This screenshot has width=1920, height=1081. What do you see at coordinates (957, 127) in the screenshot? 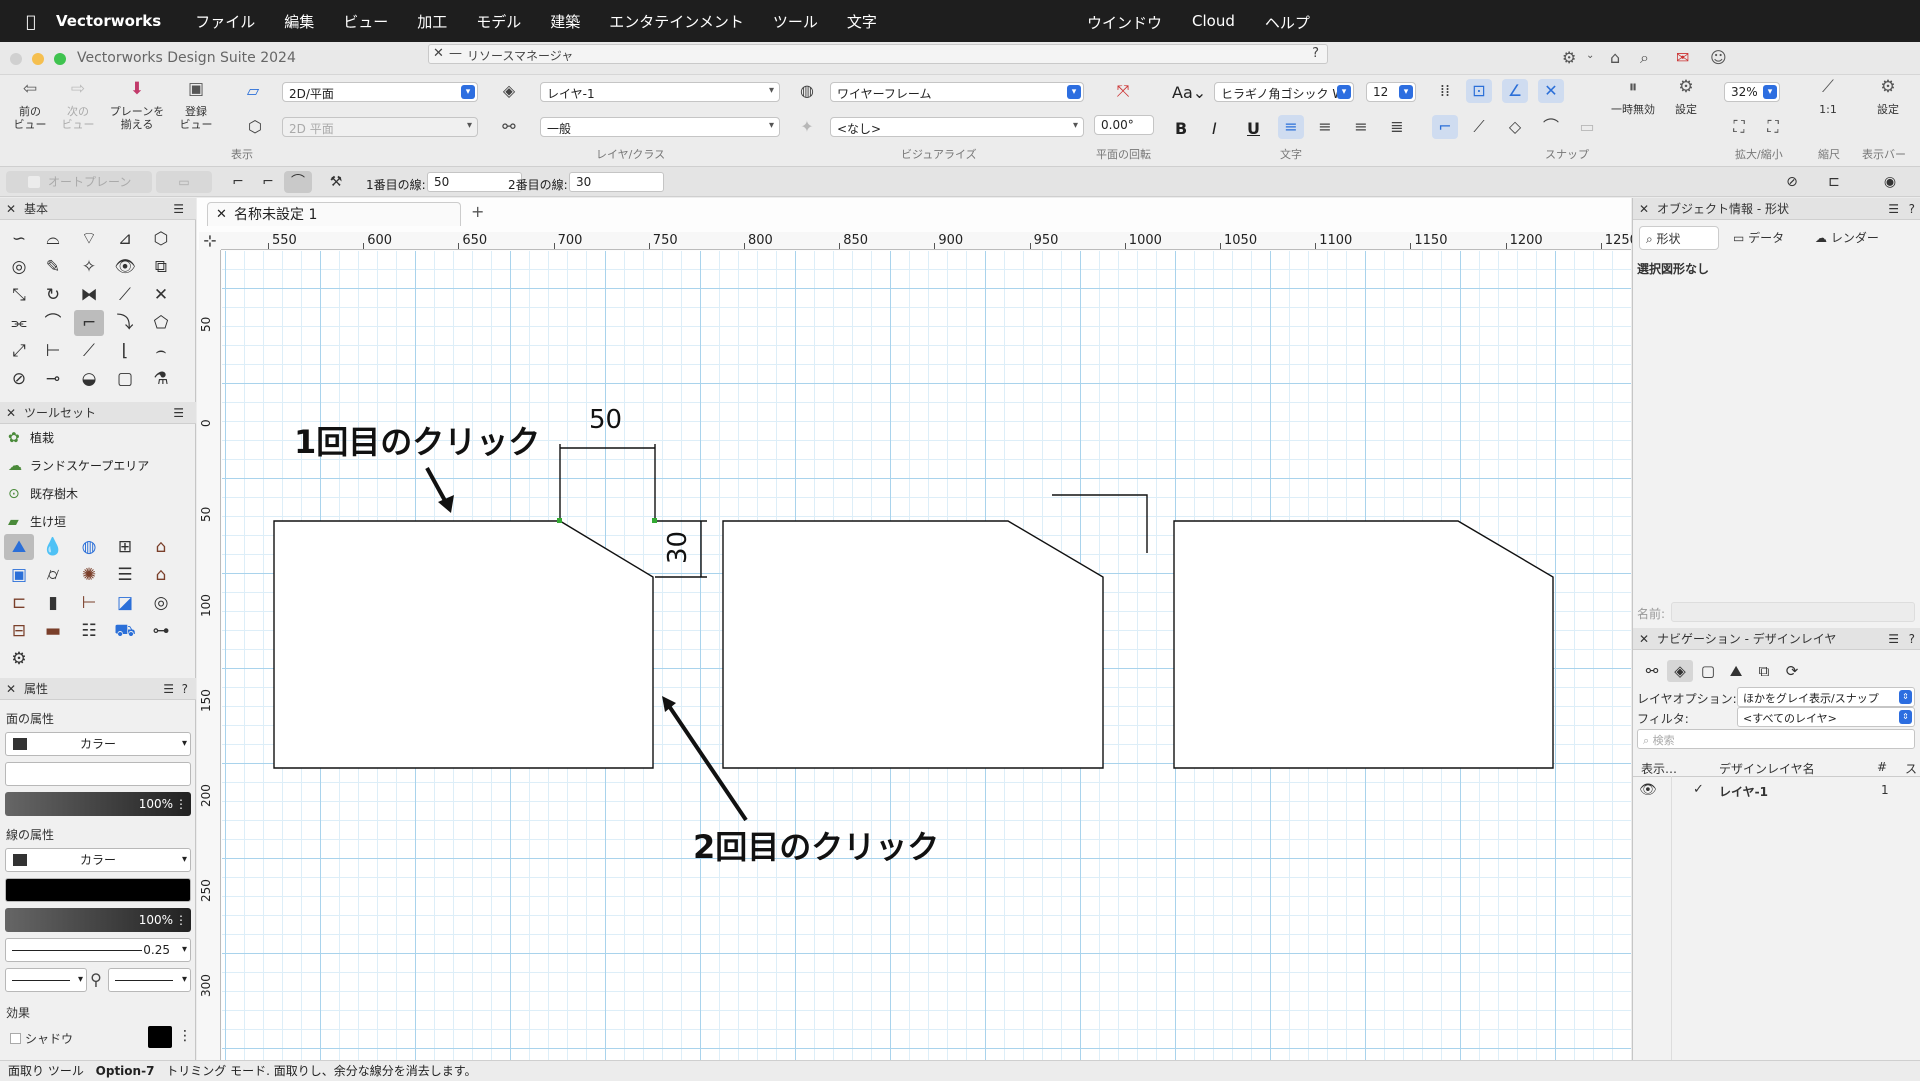
I see `lighting-select: <なし> ▾` at bounding box center [957, 127].